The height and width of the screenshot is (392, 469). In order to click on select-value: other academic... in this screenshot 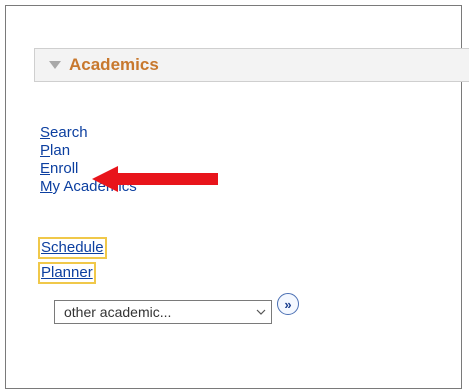, I will do `click(118, 312)`.